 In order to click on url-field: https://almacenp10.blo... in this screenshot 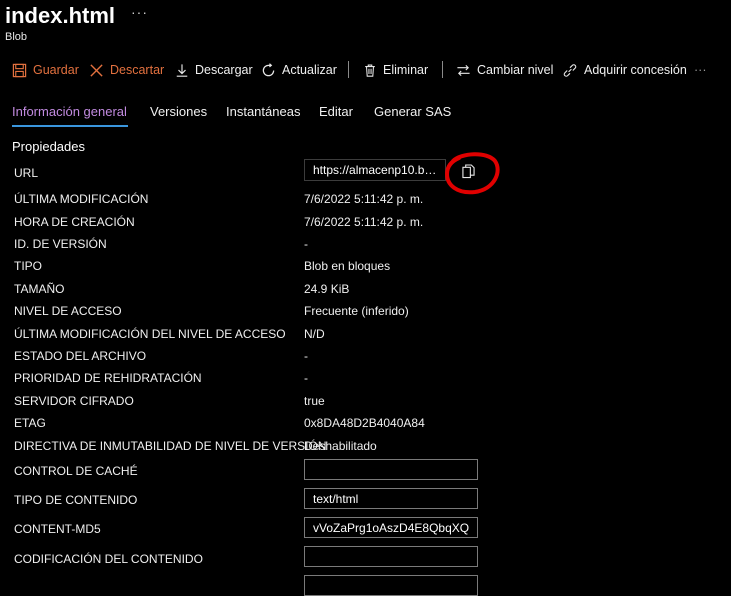, I will do `click(375, 170)`.